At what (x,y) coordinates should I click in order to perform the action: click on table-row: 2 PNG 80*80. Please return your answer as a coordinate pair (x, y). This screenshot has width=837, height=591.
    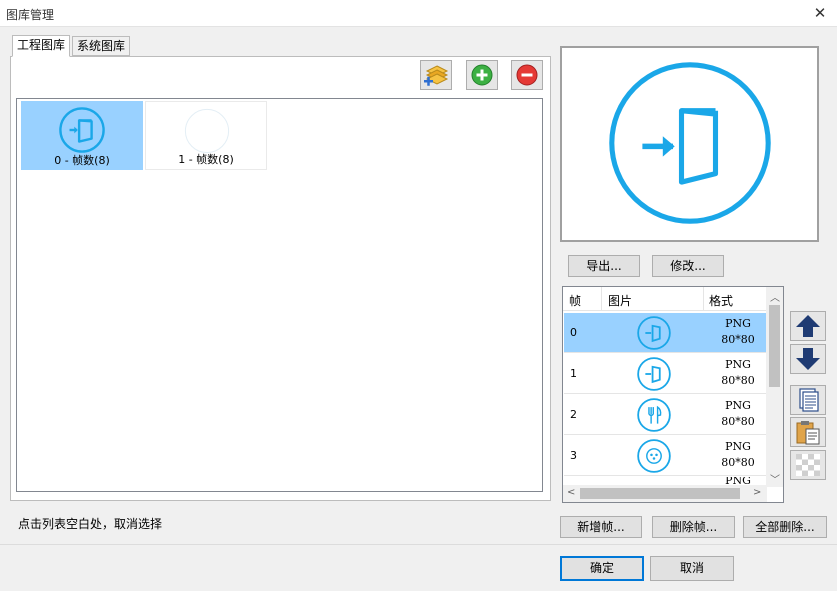
    Looking at the image, I should click on (665, 415).